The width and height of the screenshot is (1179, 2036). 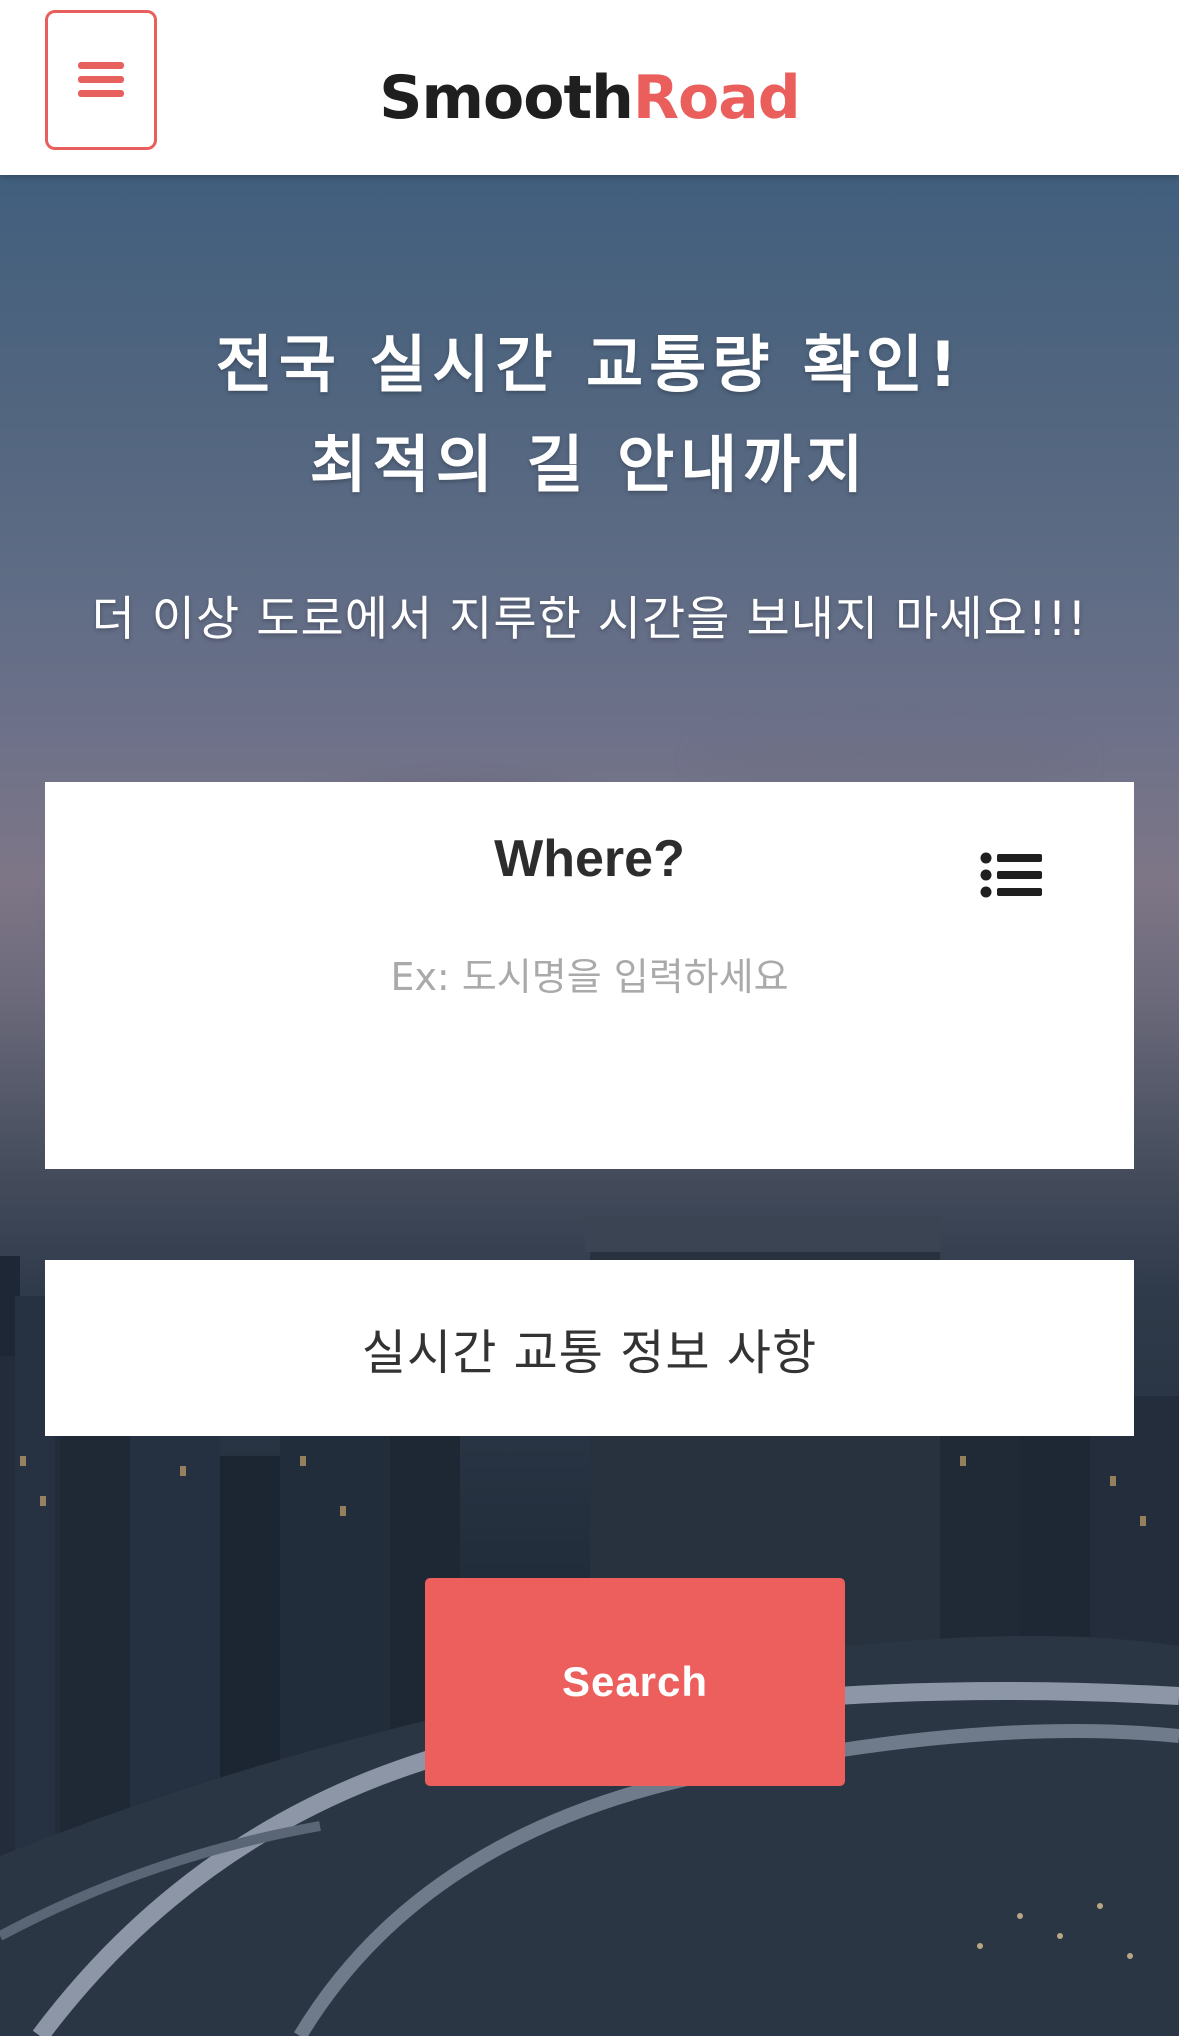 What do you see at coordinates (589, 464) in the screenshot?
I see `hero-headline-line2: 최적의 길 안내까지` at bounding box center [589, 464].